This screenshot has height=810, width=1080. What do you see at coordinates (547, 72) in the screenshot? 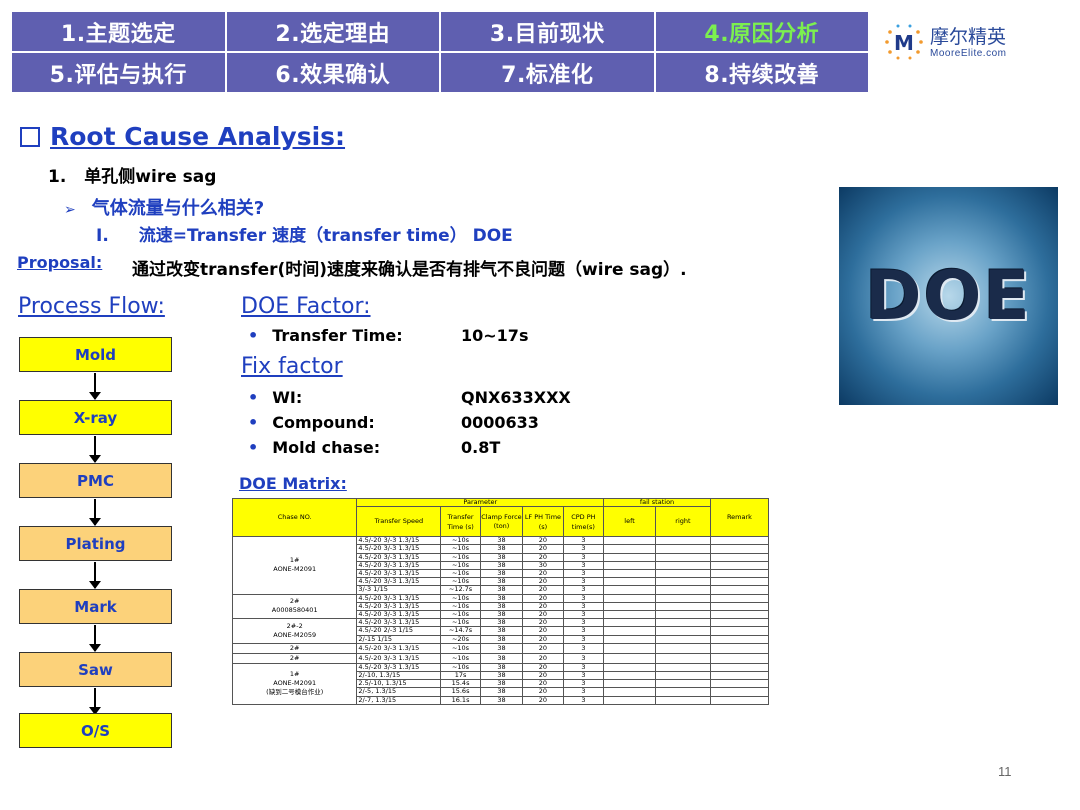
I see `nav-step-7: 7.标准化` at bounding box center [547, 72].